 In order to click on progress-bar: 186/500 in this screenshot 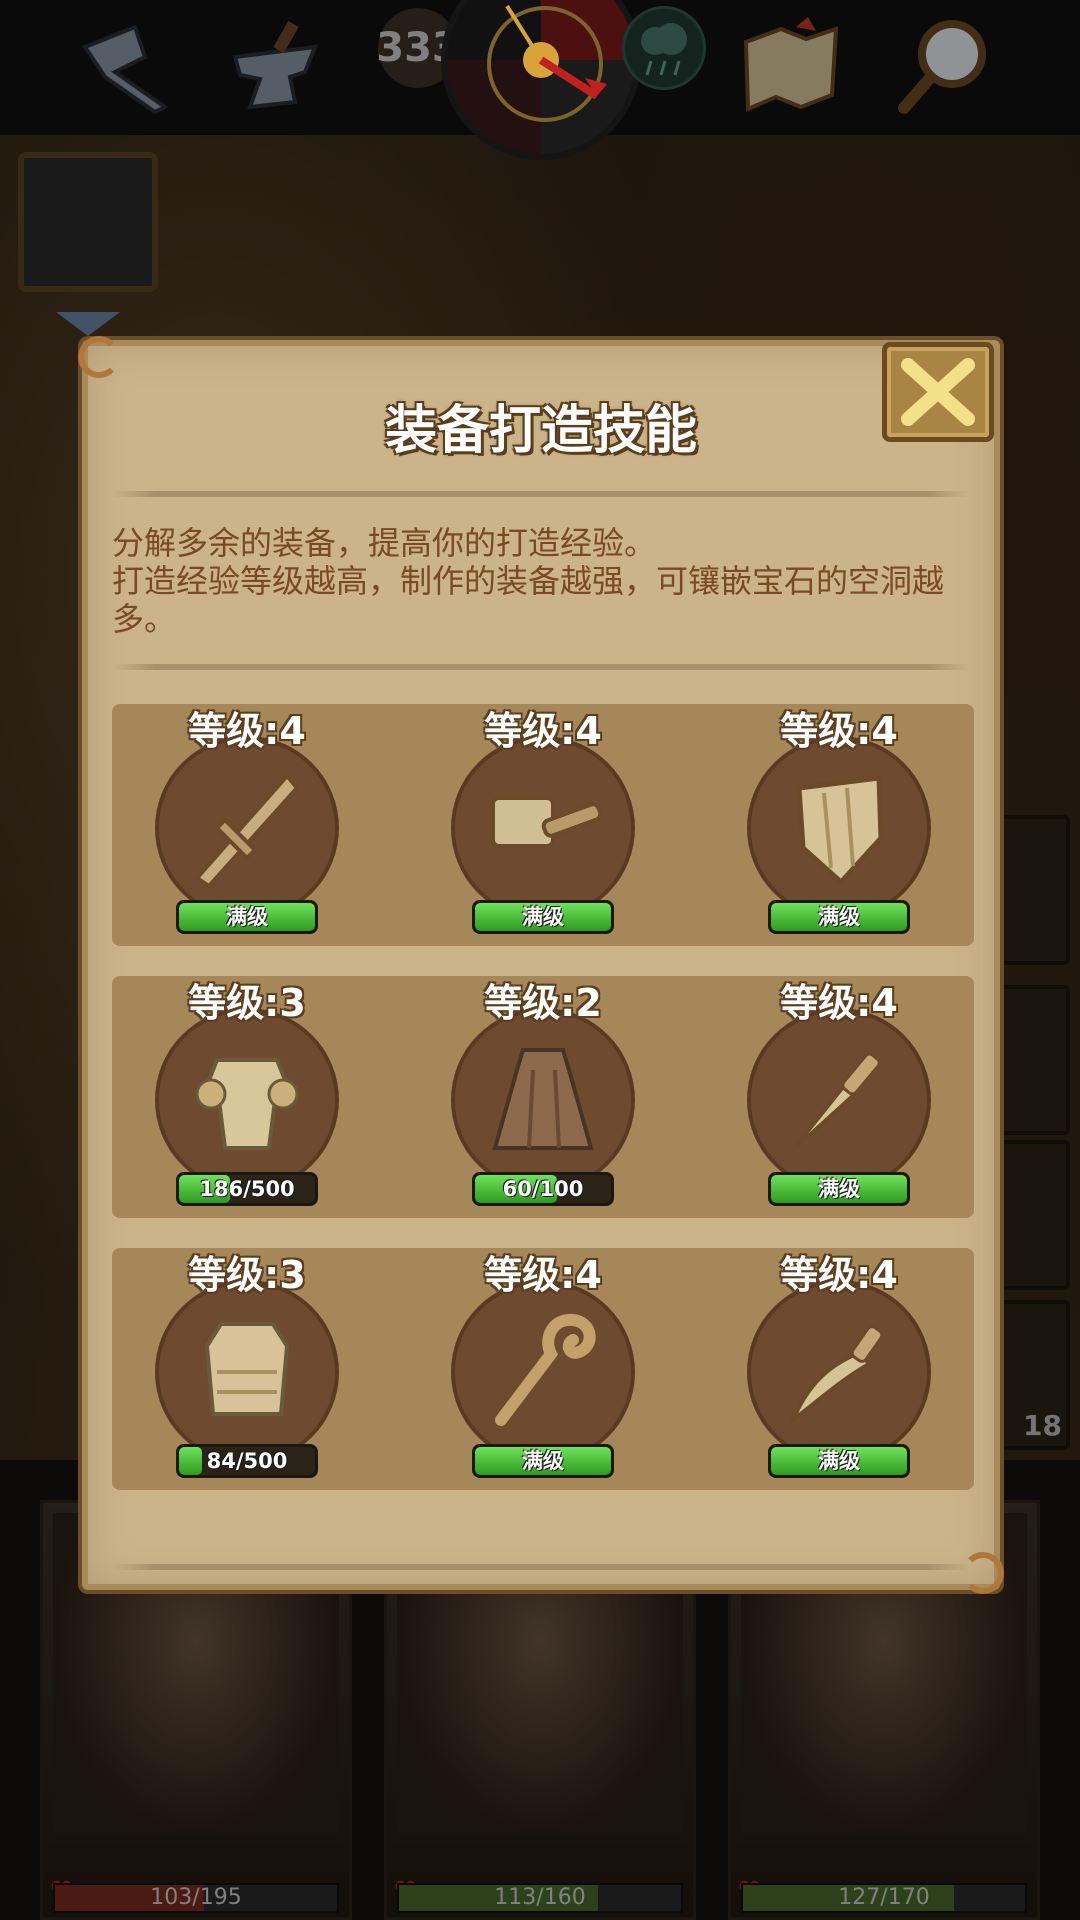, I will do `click(247, 1189)`.